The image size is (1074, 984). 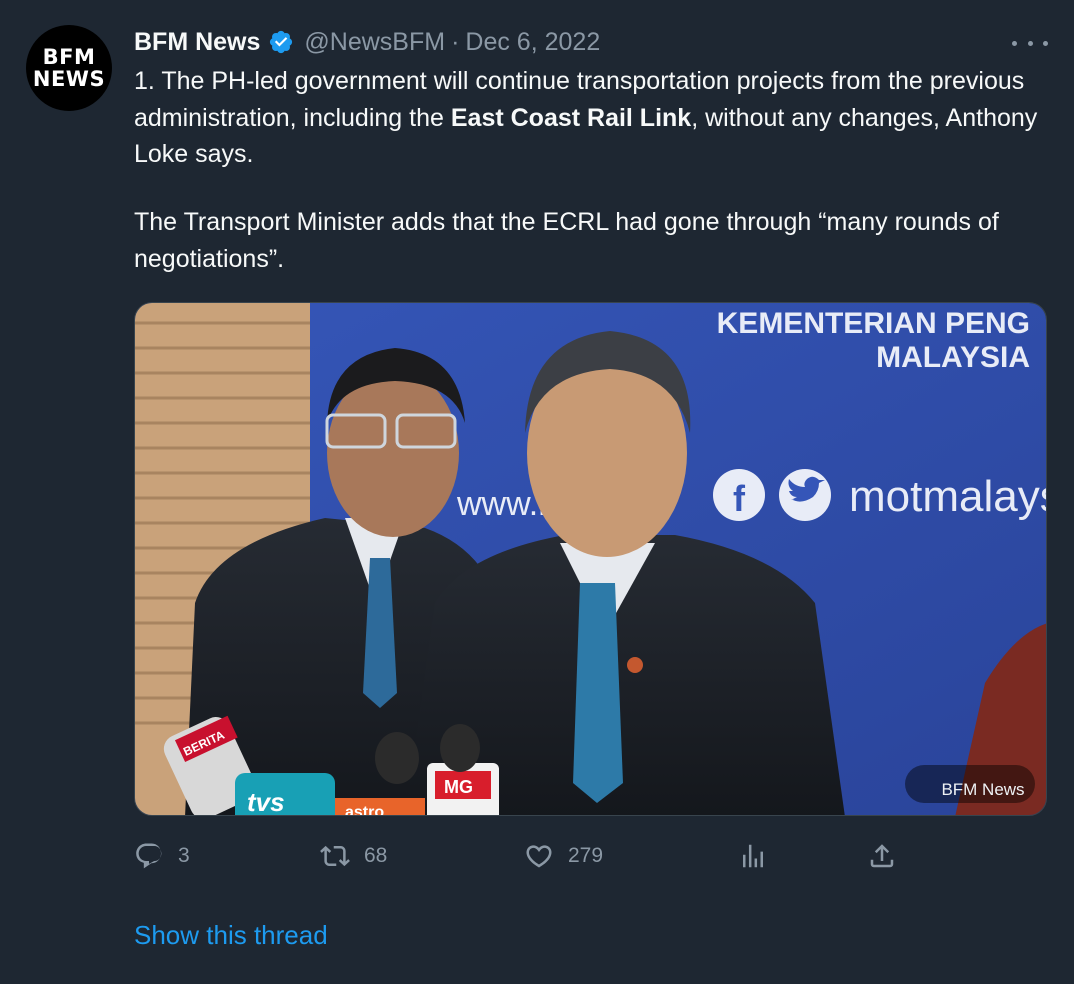 What do you see at coordinates (374, 42) in the screenshot?
I see `handle: @NewsBFM` at bounding box center [374, 42].